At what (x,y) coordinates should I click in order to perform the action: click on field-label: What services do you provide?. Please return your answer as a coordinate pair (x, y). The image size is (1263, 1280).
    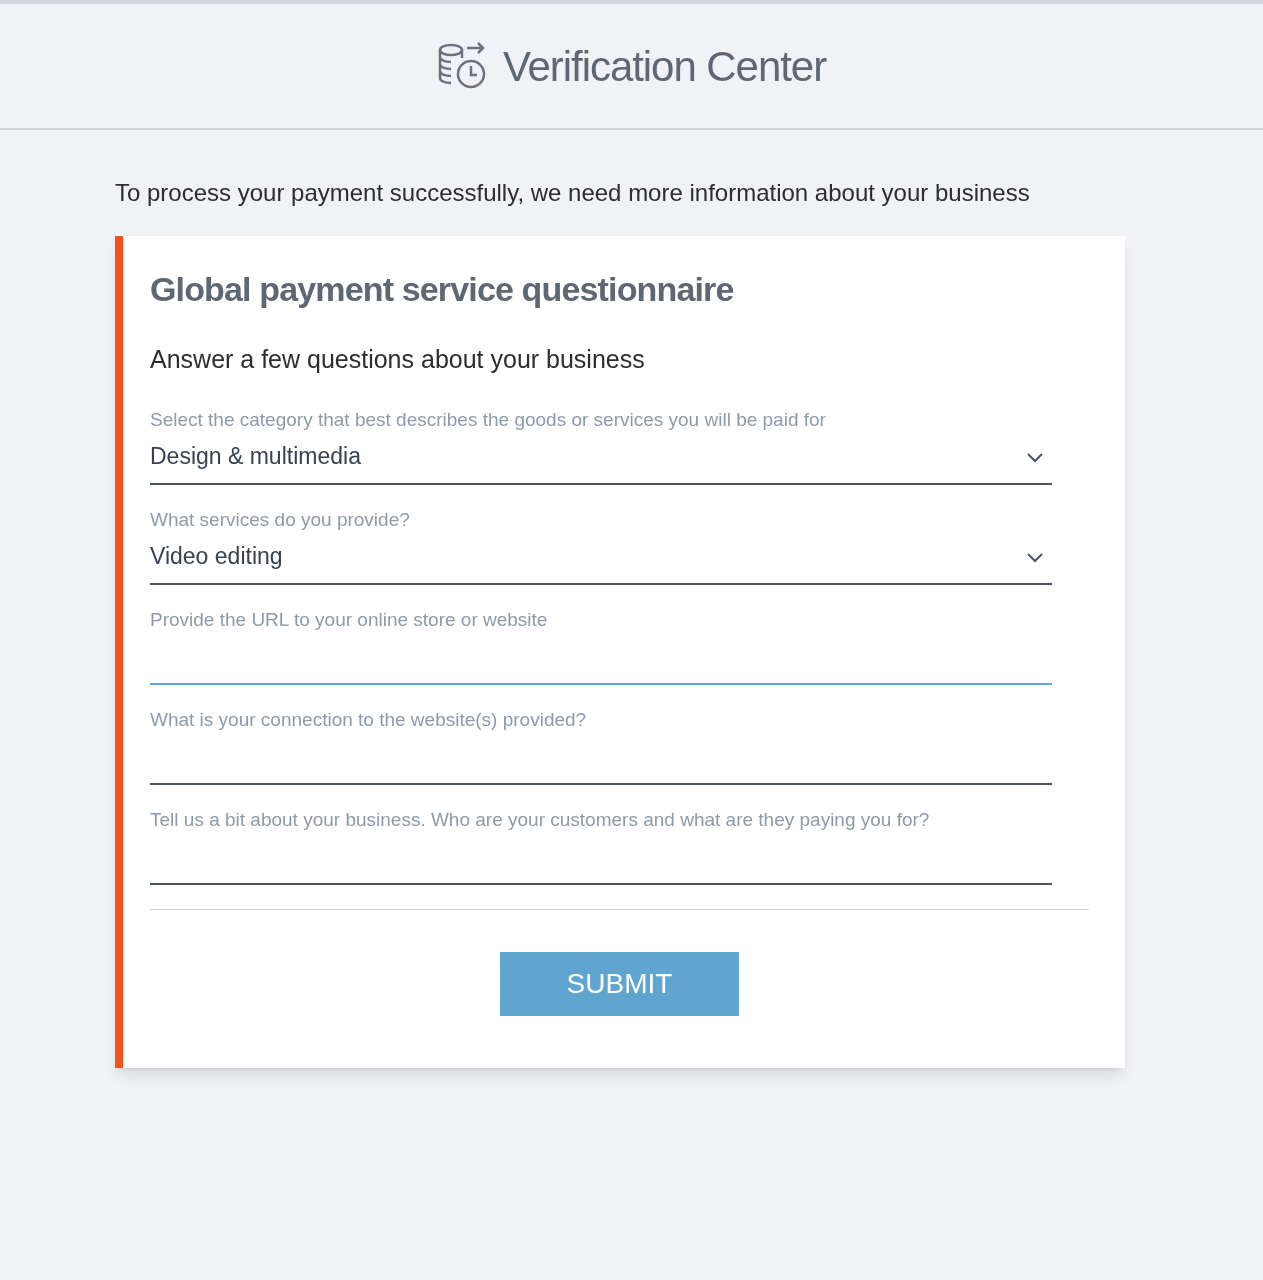
    Looking at the image, I should click on (280, 519).